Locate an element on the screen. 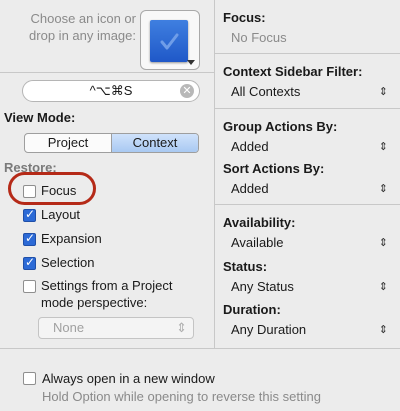 The image size is (400, 411). focus-label: Focus: is located at coordinates (244, 17).